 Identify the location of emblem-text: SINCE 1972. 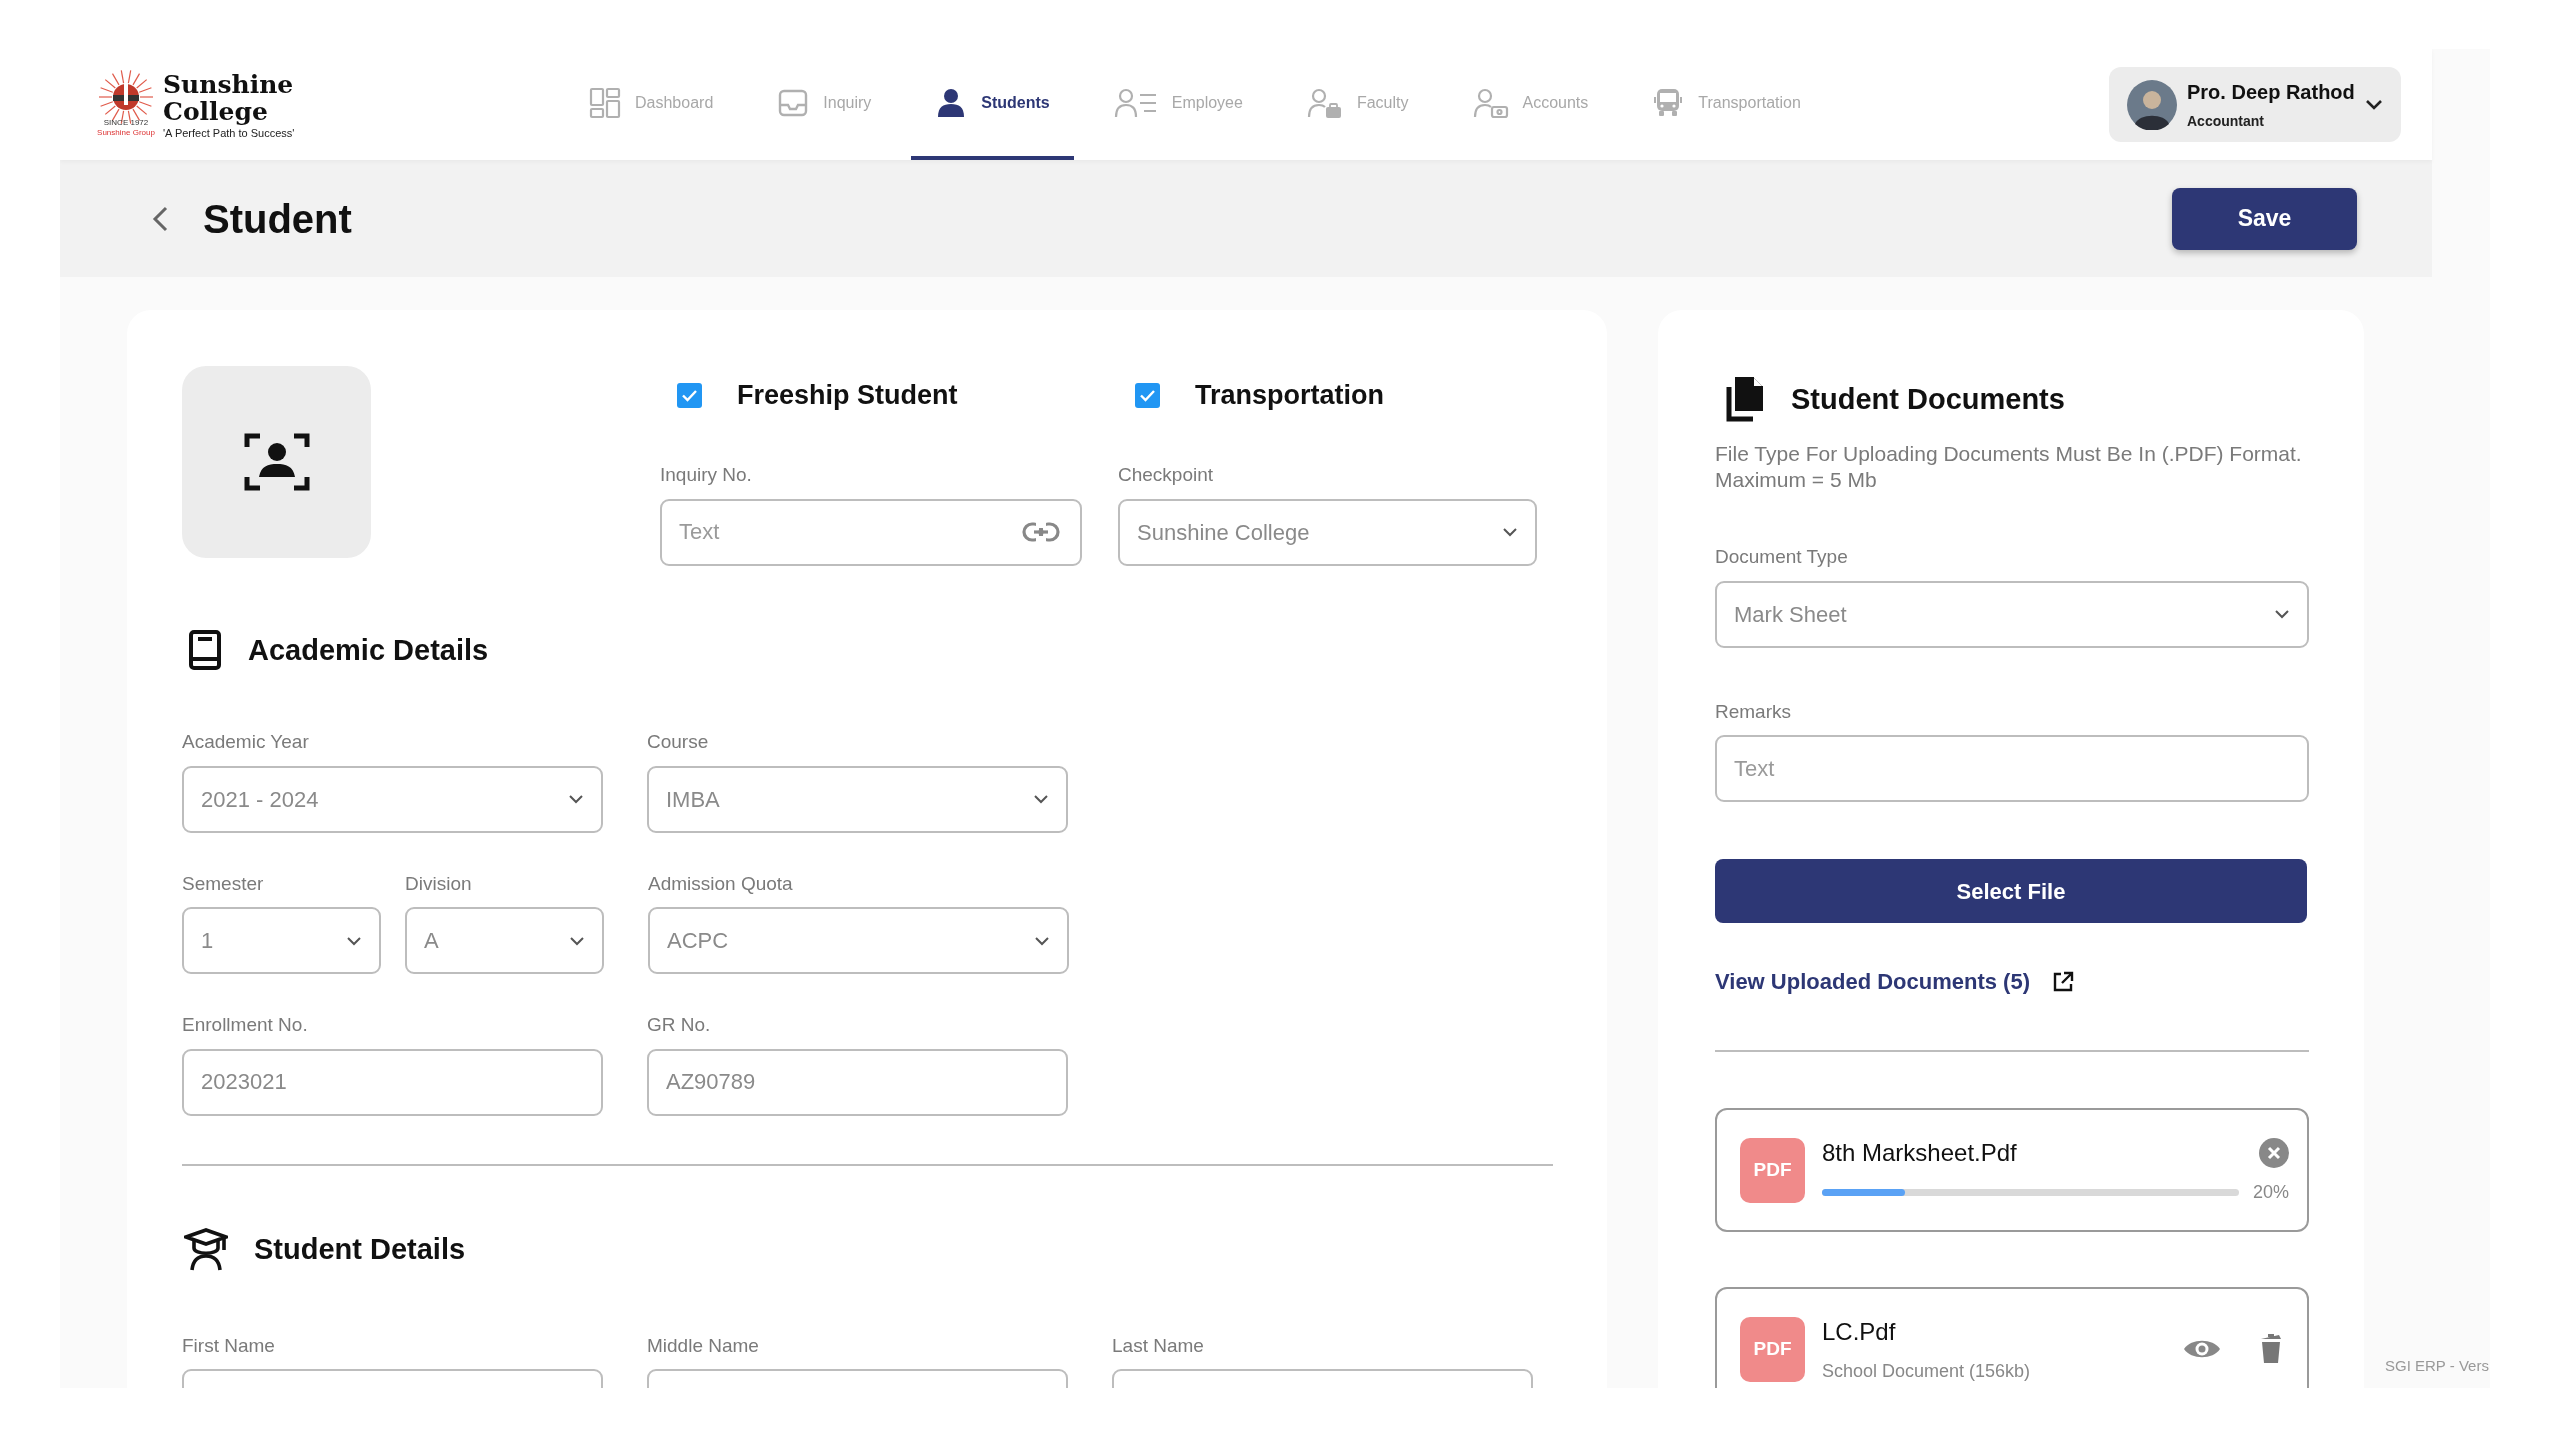
(126, 122).